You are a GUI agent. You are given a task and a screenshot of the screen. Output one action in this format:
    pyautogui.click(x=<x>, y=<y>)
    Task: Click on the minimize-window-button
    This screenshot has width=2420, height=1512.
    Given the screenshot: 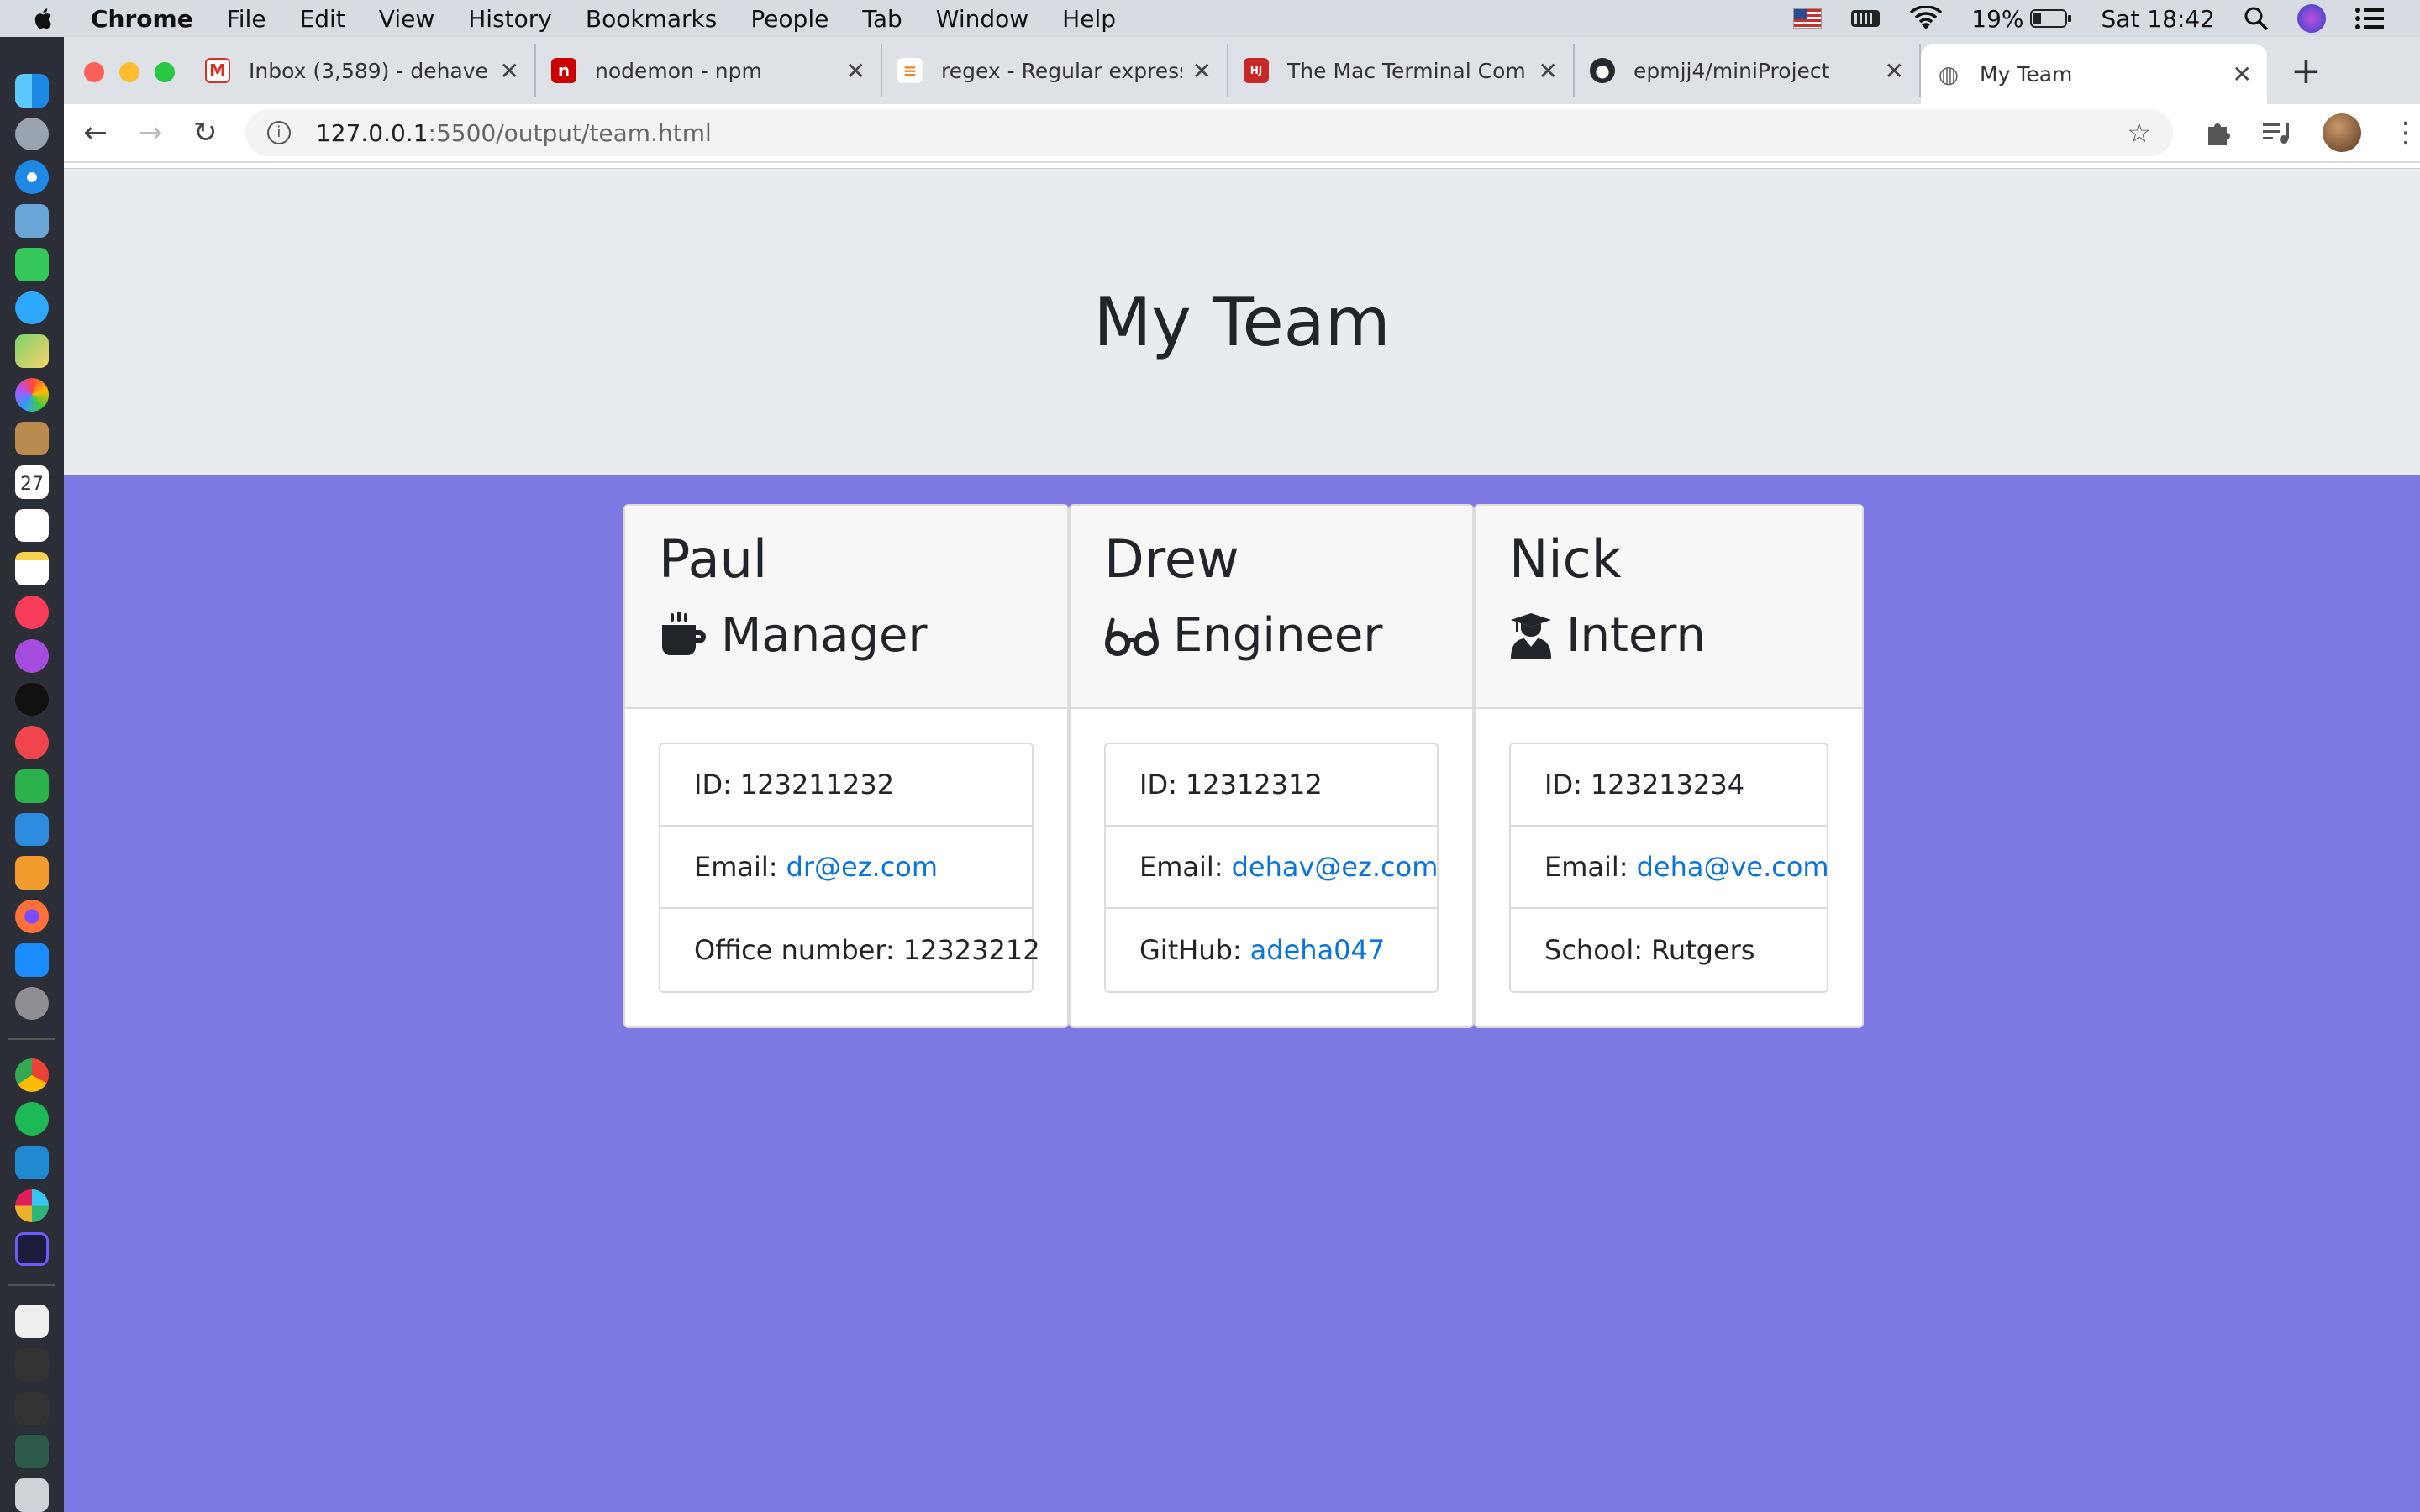 What is the action you would take?
    pyautogui.click(x=129, y=72)
    